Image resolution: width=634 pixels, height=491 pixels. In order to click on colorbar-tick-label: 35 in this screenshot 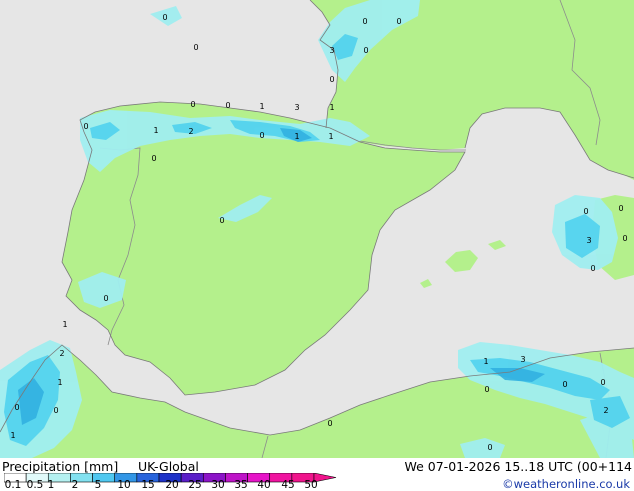, I will do `click(241, 485)`.